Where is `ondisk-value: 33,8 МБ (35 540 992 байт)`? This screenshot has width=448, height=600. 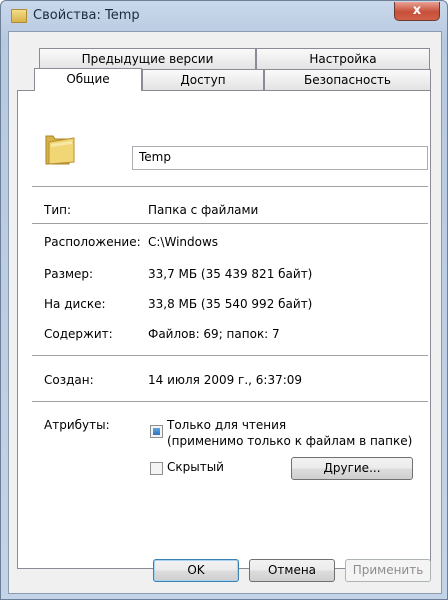
ondisk-value: 33,8 МБ (35 540 992 байт) is located at coordinates (230, 304).